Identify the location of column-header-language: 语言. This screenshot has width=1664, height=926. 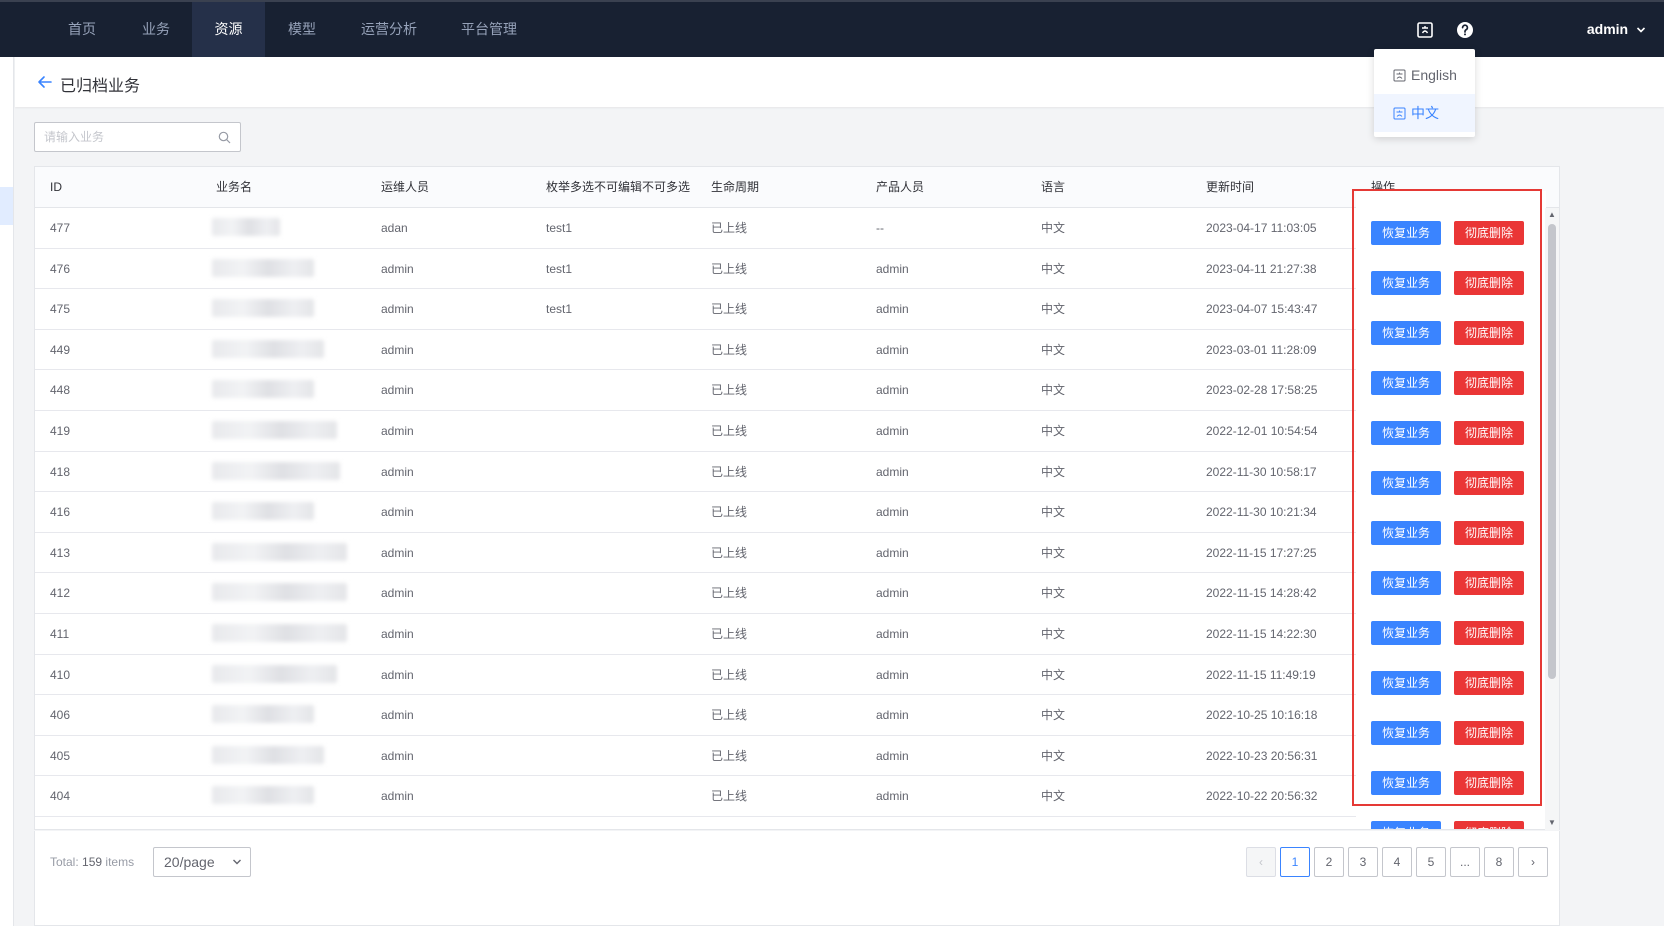
(1053, 187).